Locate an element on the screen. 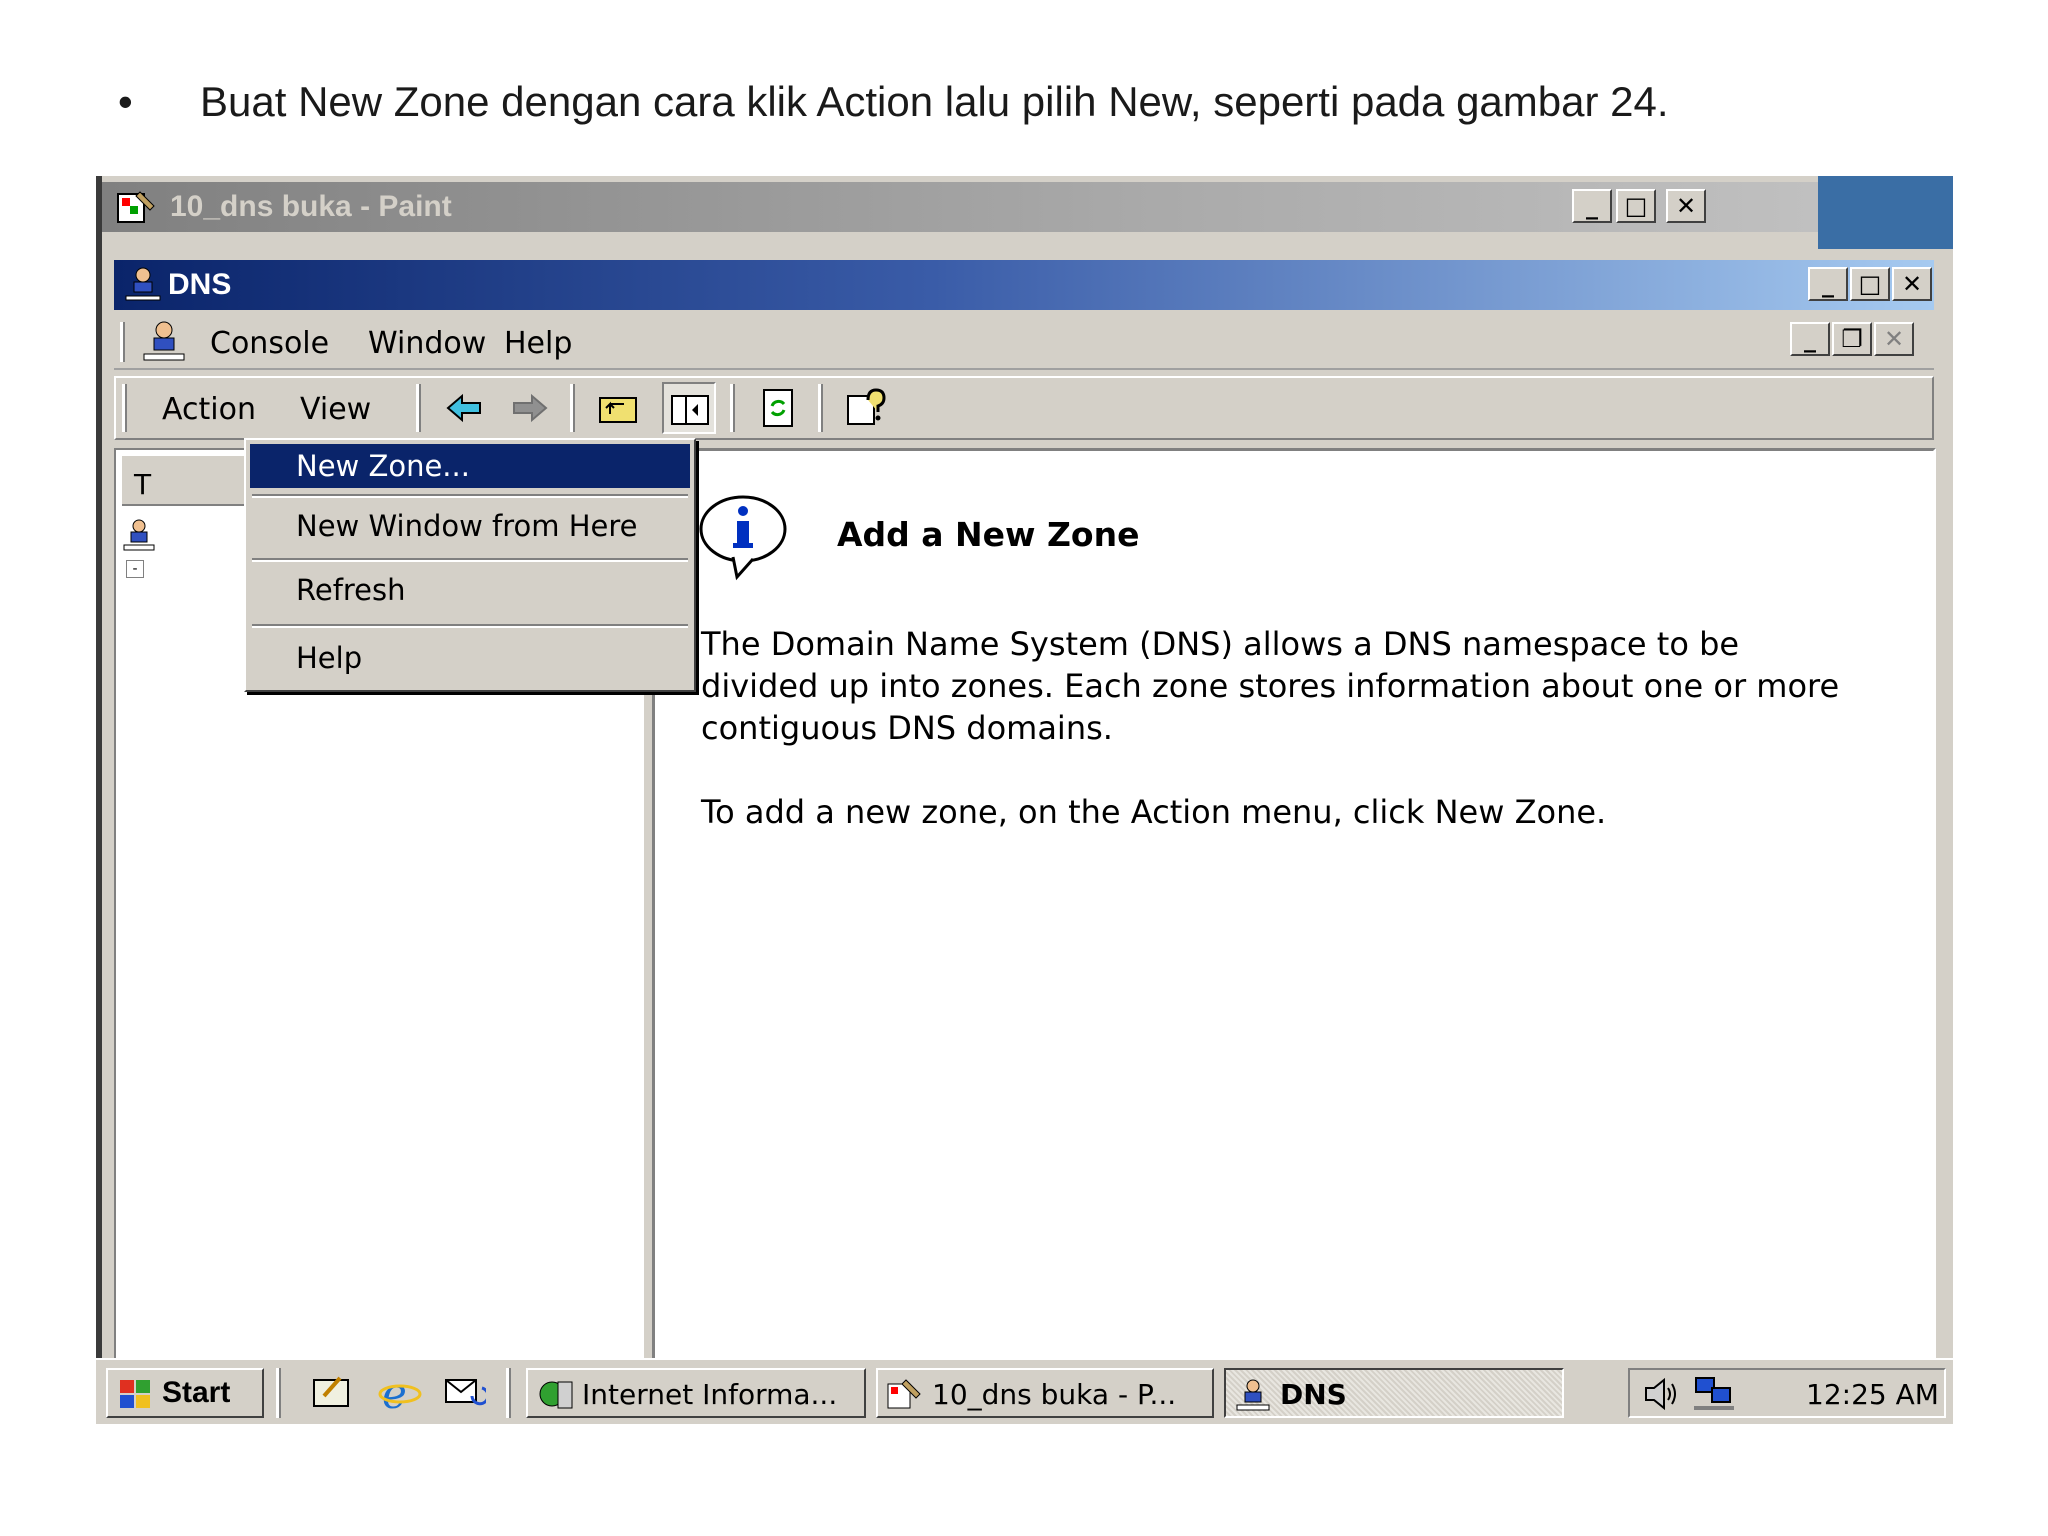 The image size is (2048, 1536). paint-app-icon is located at coordinates (136, 207).